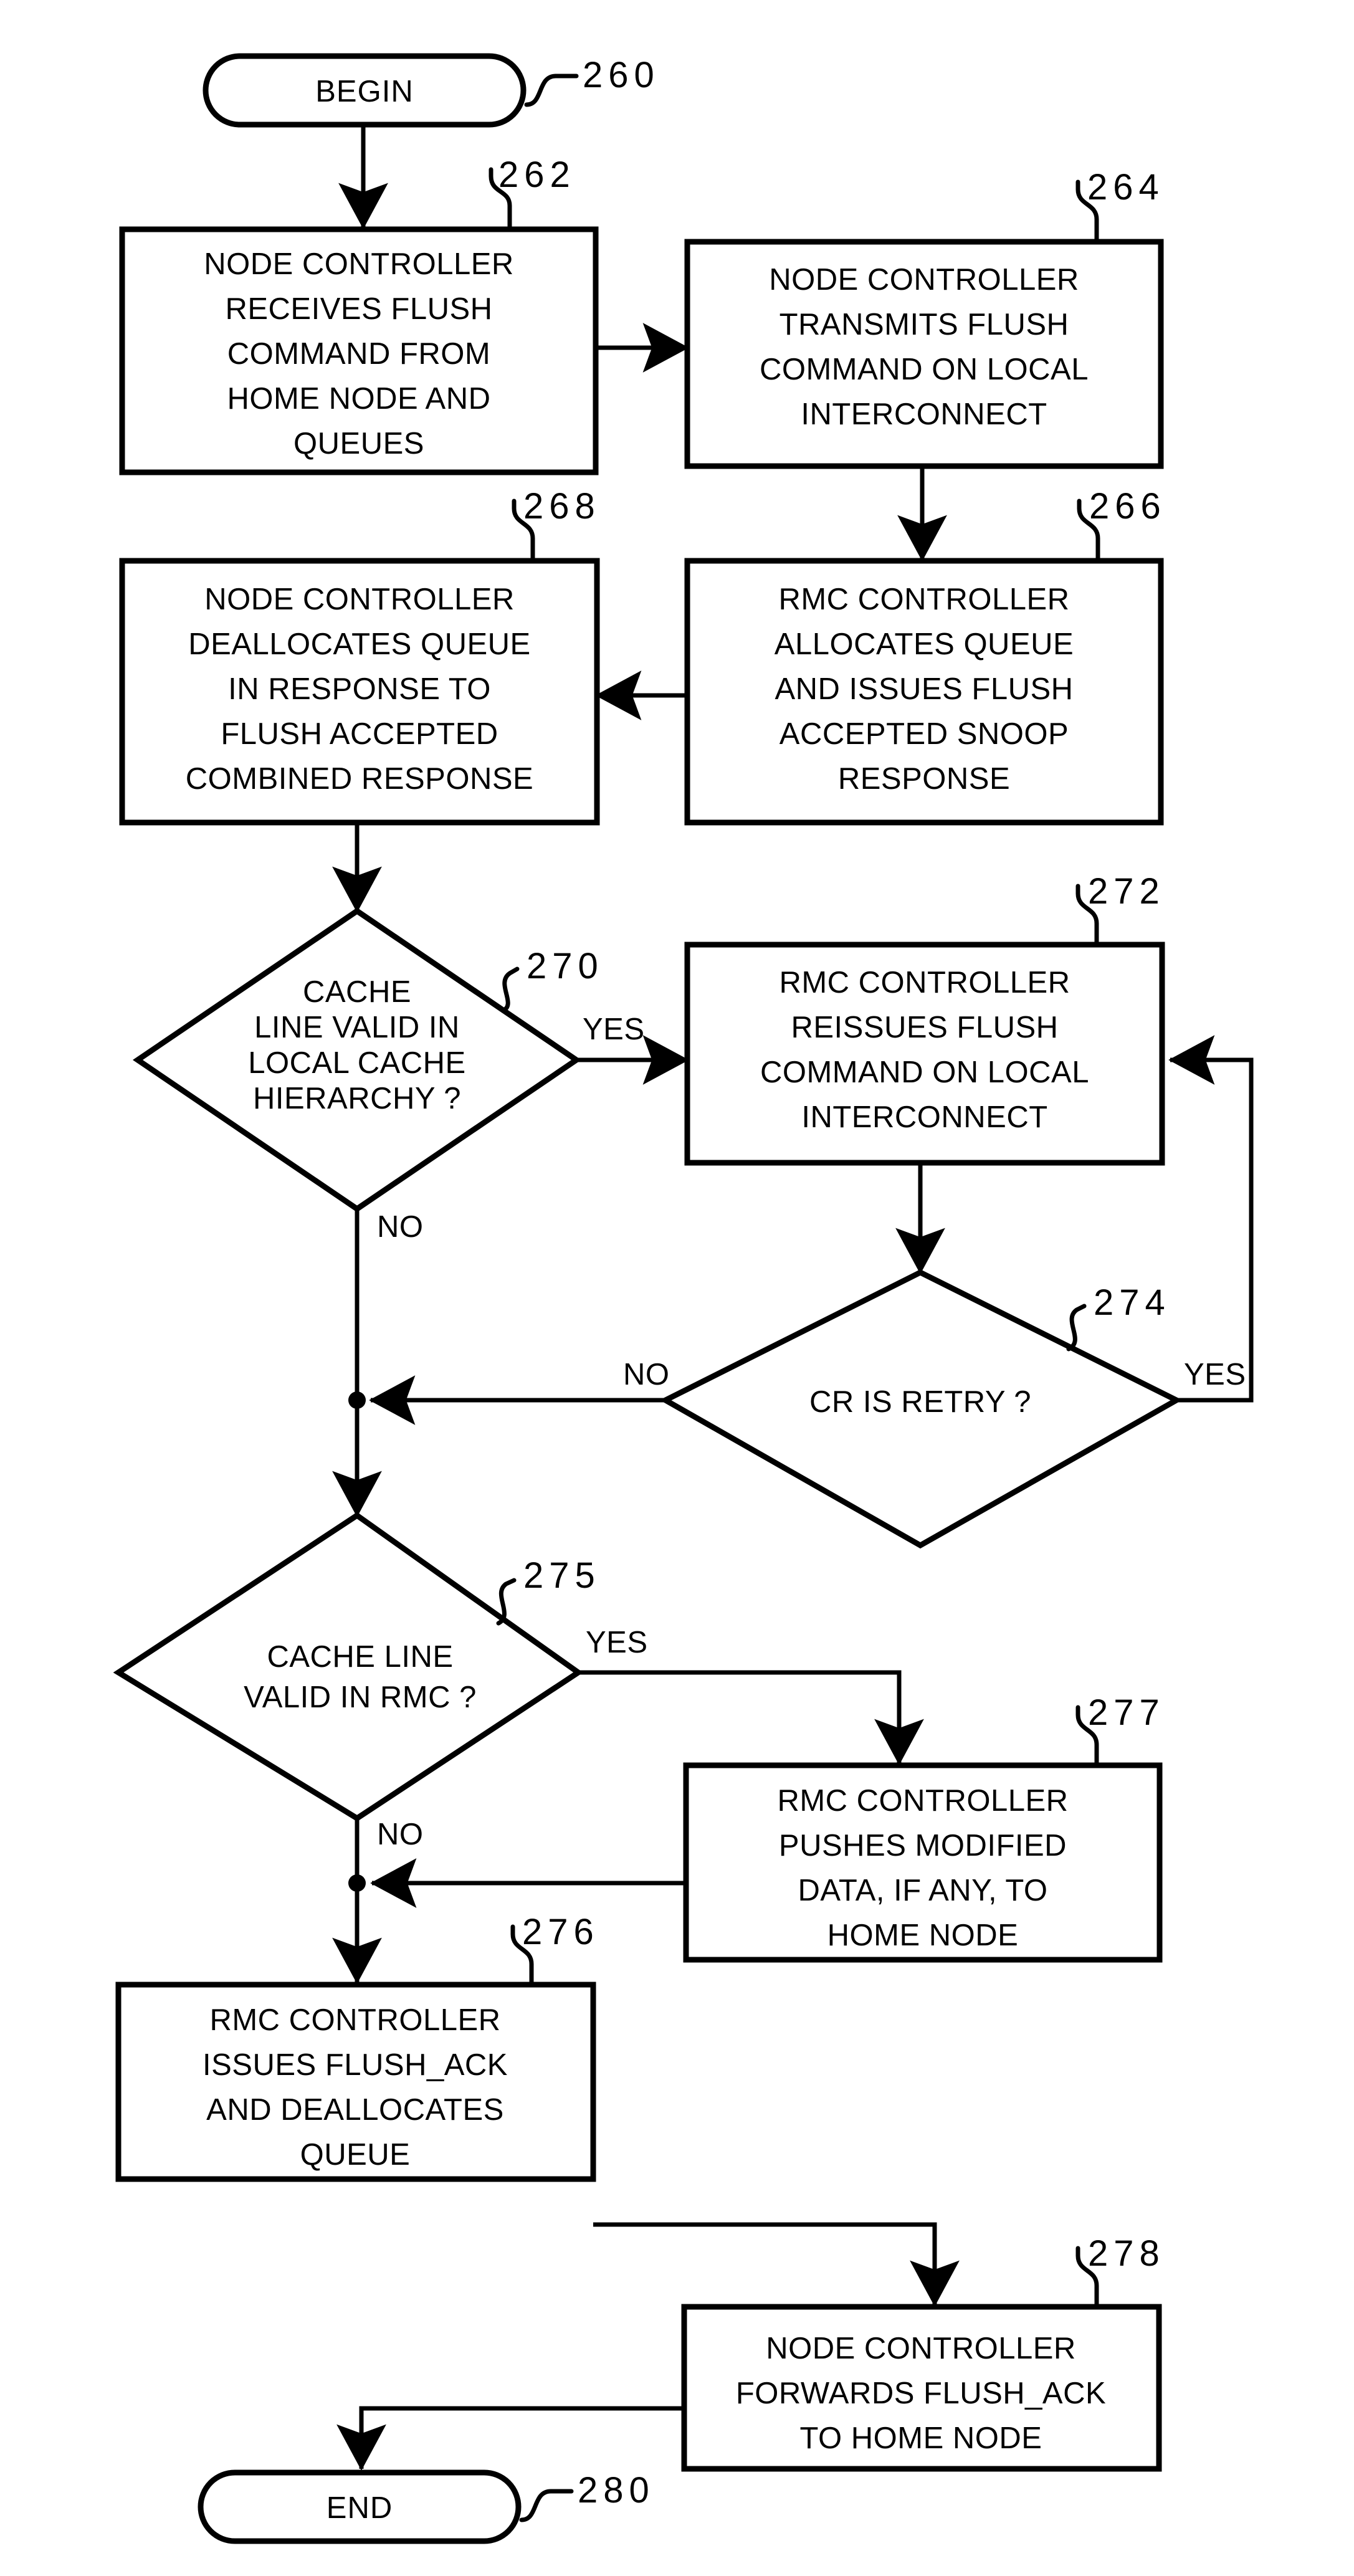 This screenshot has width=1354, height=2576. What do you see at coordinates (924, 734) in the screenshot?
I see `process-266-line-4: ACCEPTED SNOOP` at bounding box center [924, 734].